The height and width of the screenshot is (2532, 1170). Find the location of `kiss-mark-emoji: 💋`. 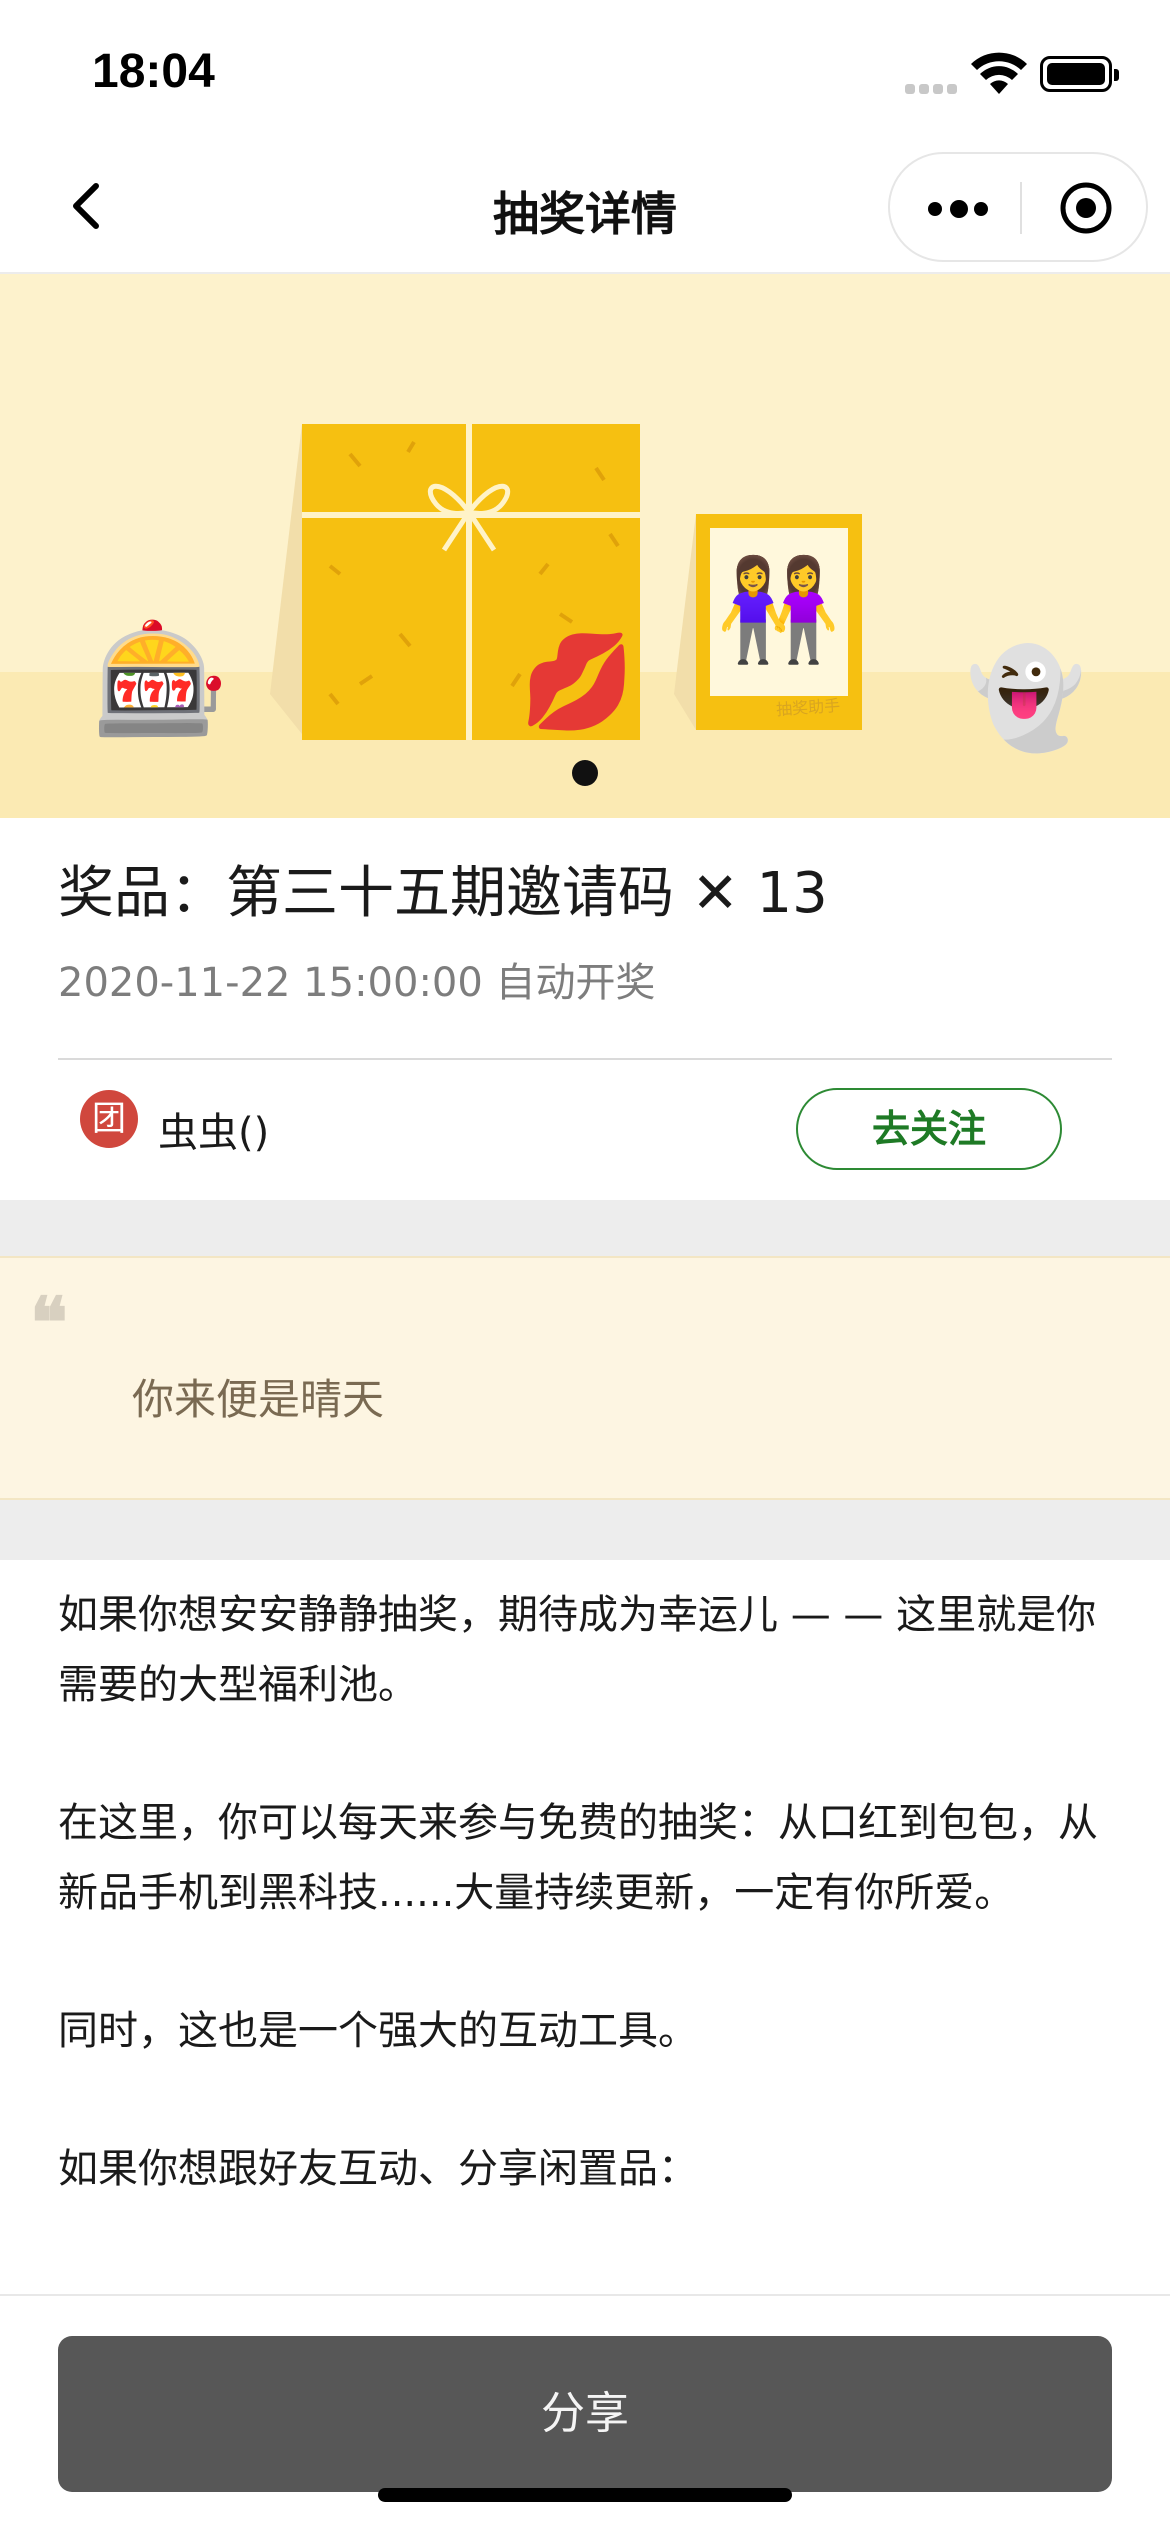

kiss-mark-emoji: 💋 is located at coordinates (577, 681).